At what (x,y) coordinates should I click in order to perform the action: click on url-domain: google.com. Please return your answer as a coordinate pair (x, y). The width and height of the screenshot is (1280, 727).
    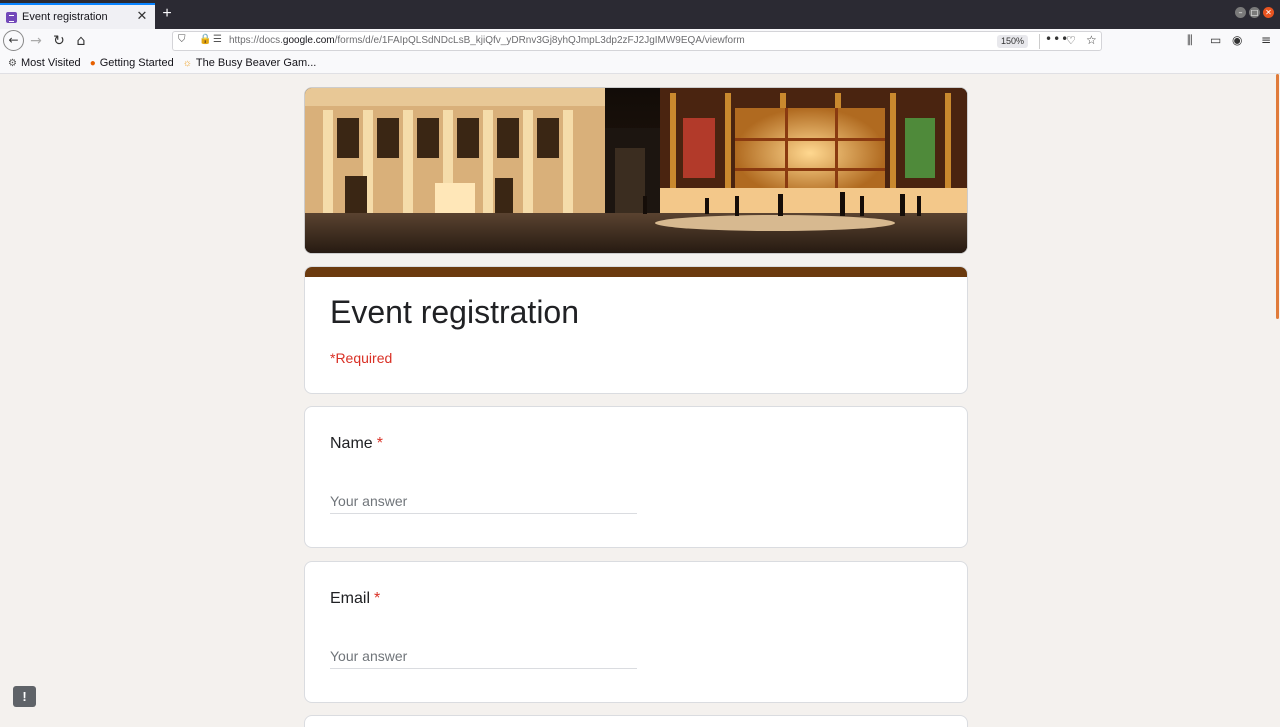
    Looking at the image, I should click on (308, 40).